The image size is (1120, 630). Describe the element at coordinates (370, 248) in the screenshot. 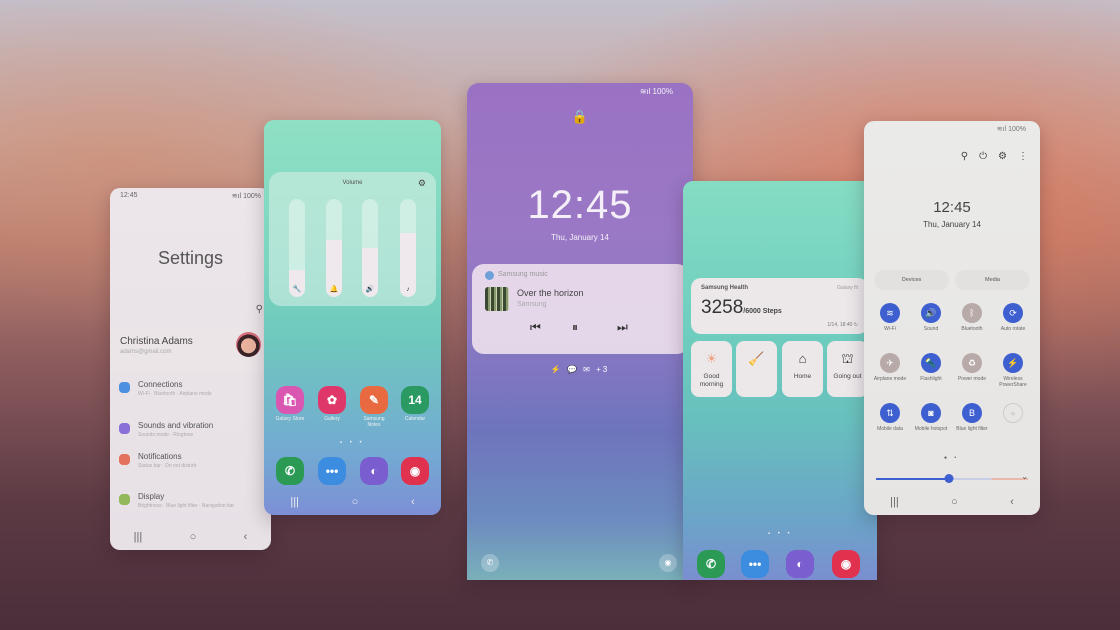

I see `volume-slider-media: 🔊` at that location.